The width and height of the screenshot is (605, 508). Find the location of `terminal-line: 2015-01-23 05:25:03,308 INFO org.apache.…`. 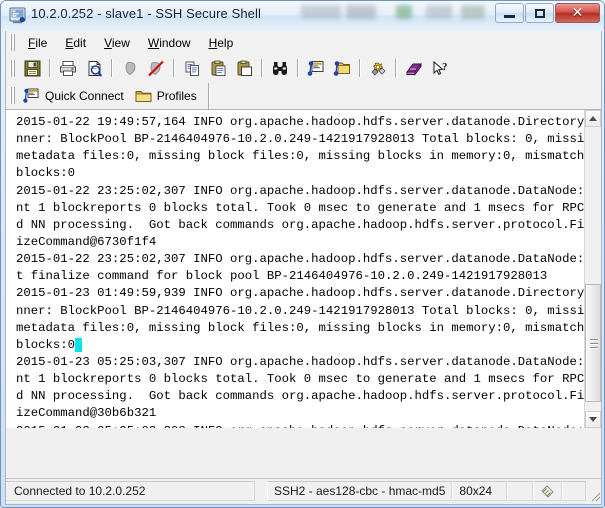

terminal-line: 2015-01-23 05:25:03,308 INFO org.apache.… is located at coordinates (300, 425).